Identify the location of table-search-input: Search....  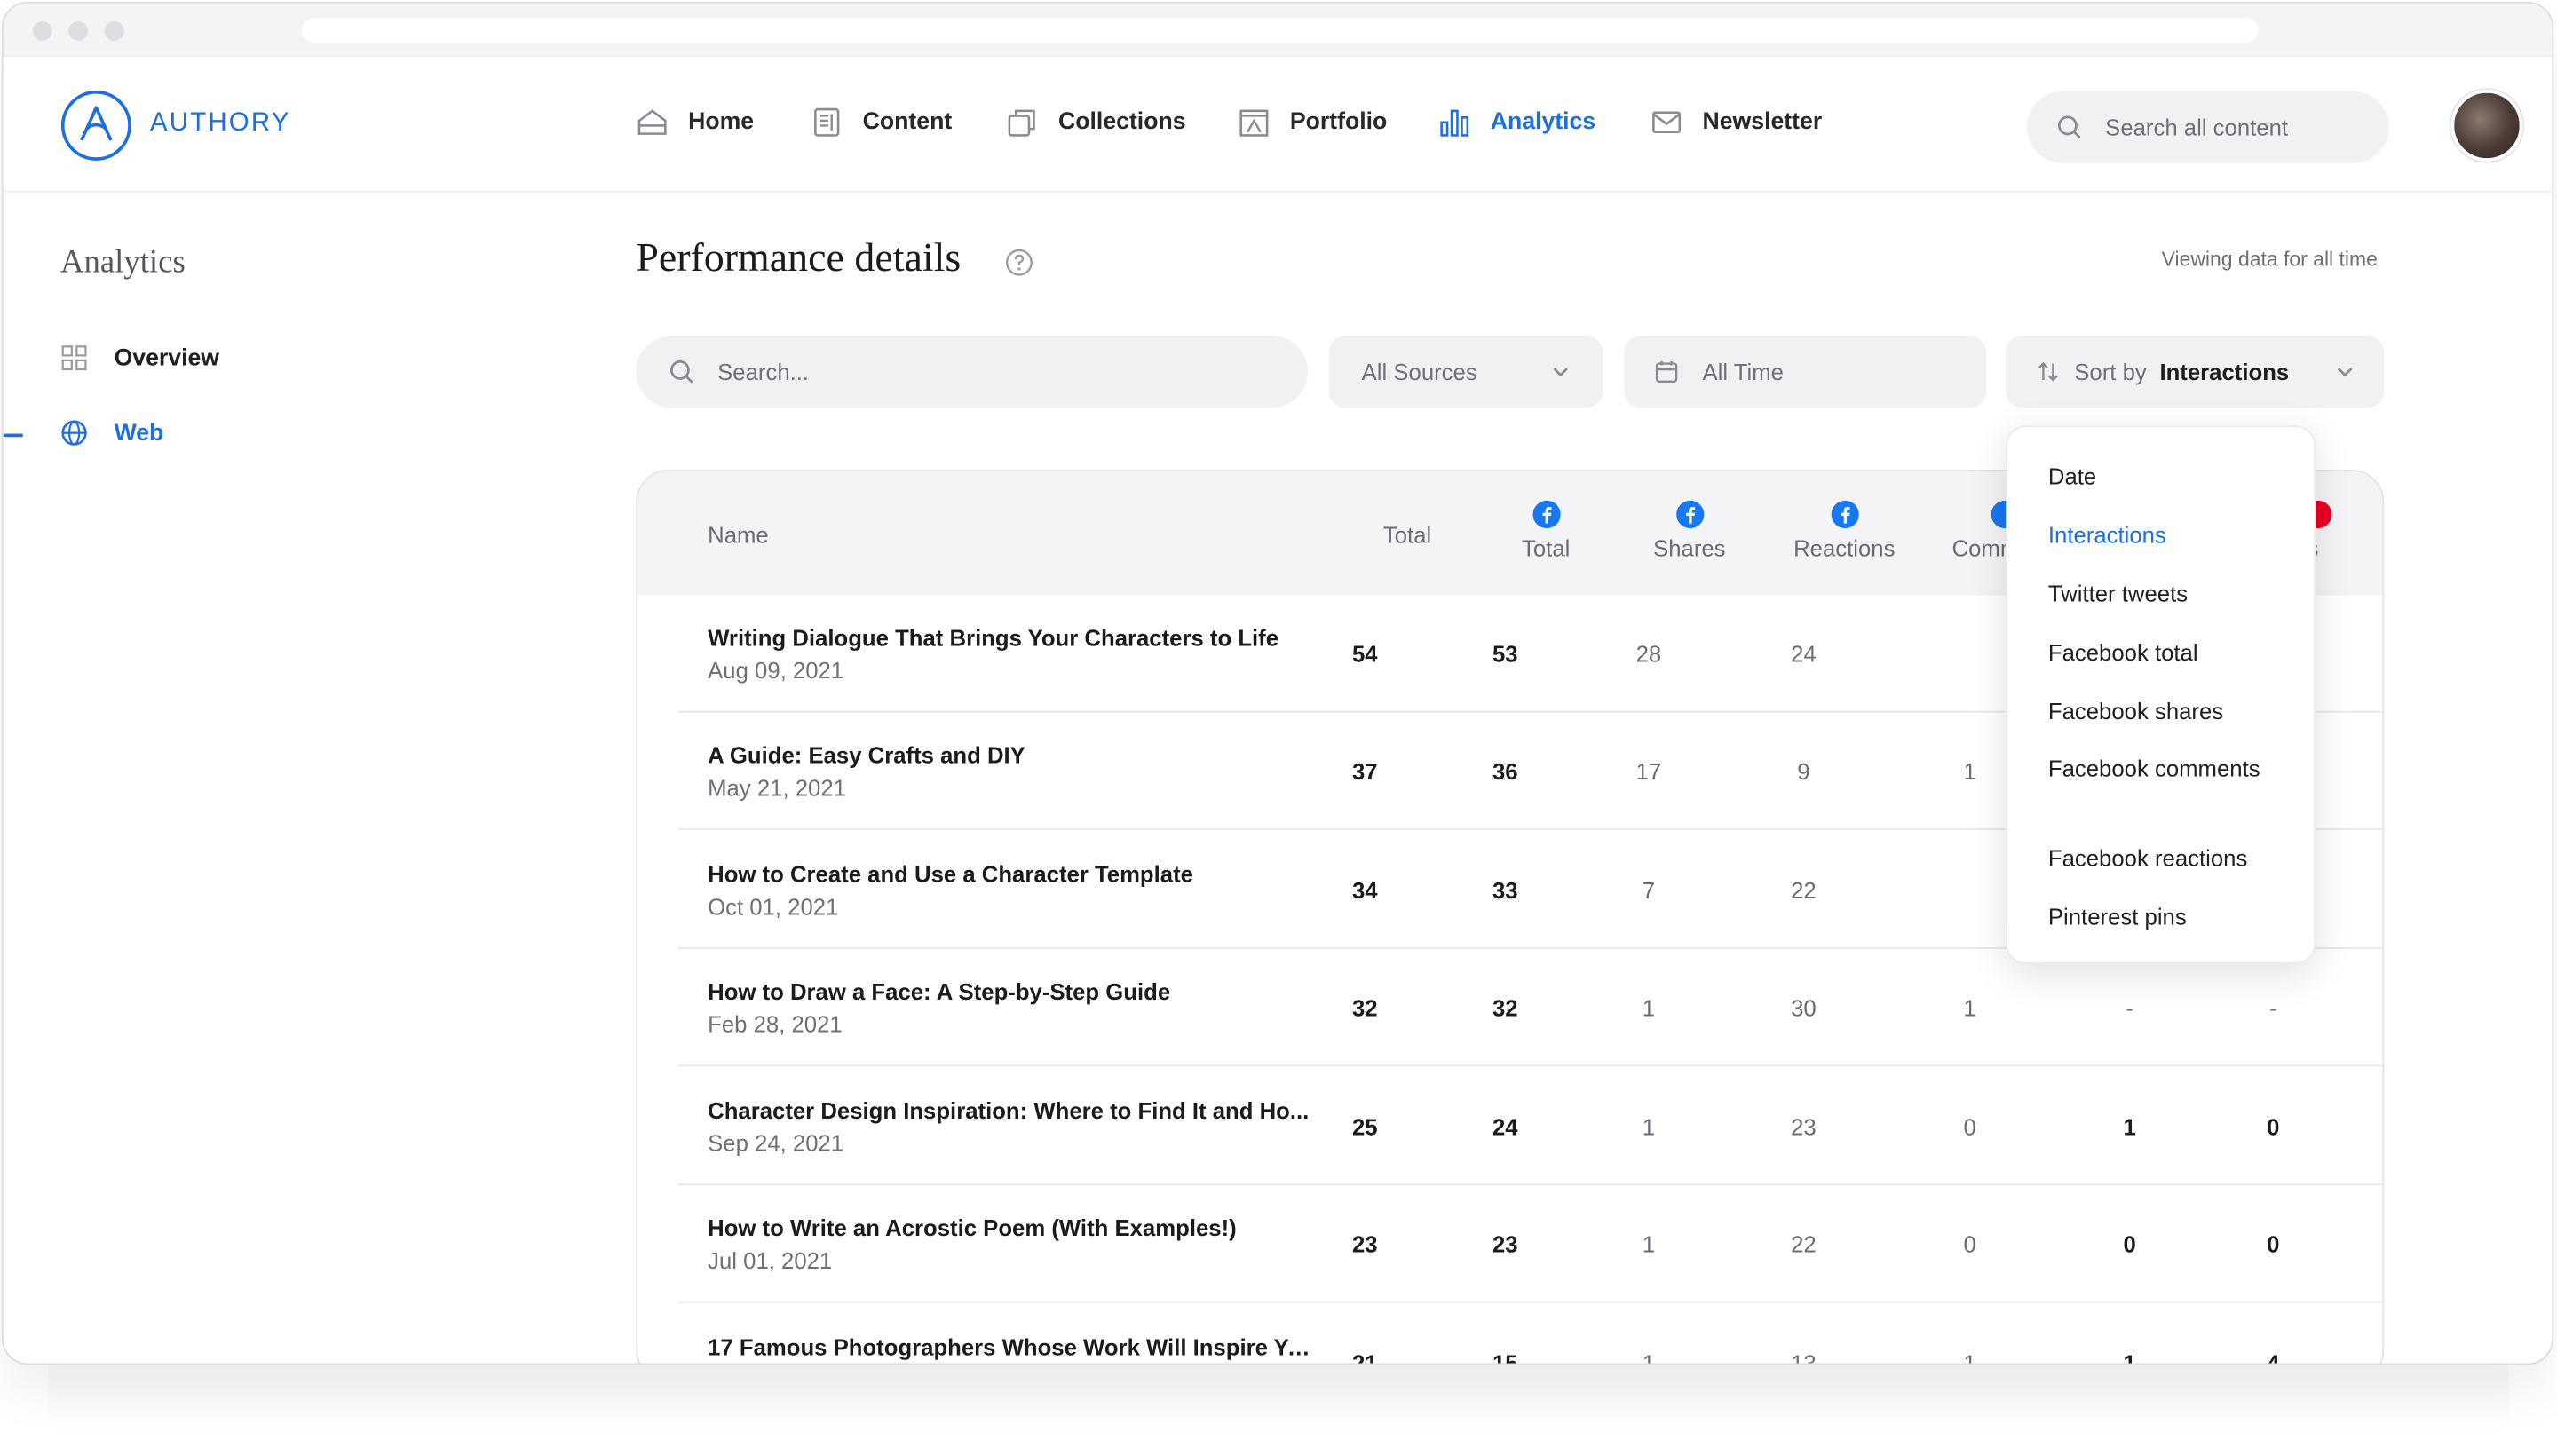
(972, 372).